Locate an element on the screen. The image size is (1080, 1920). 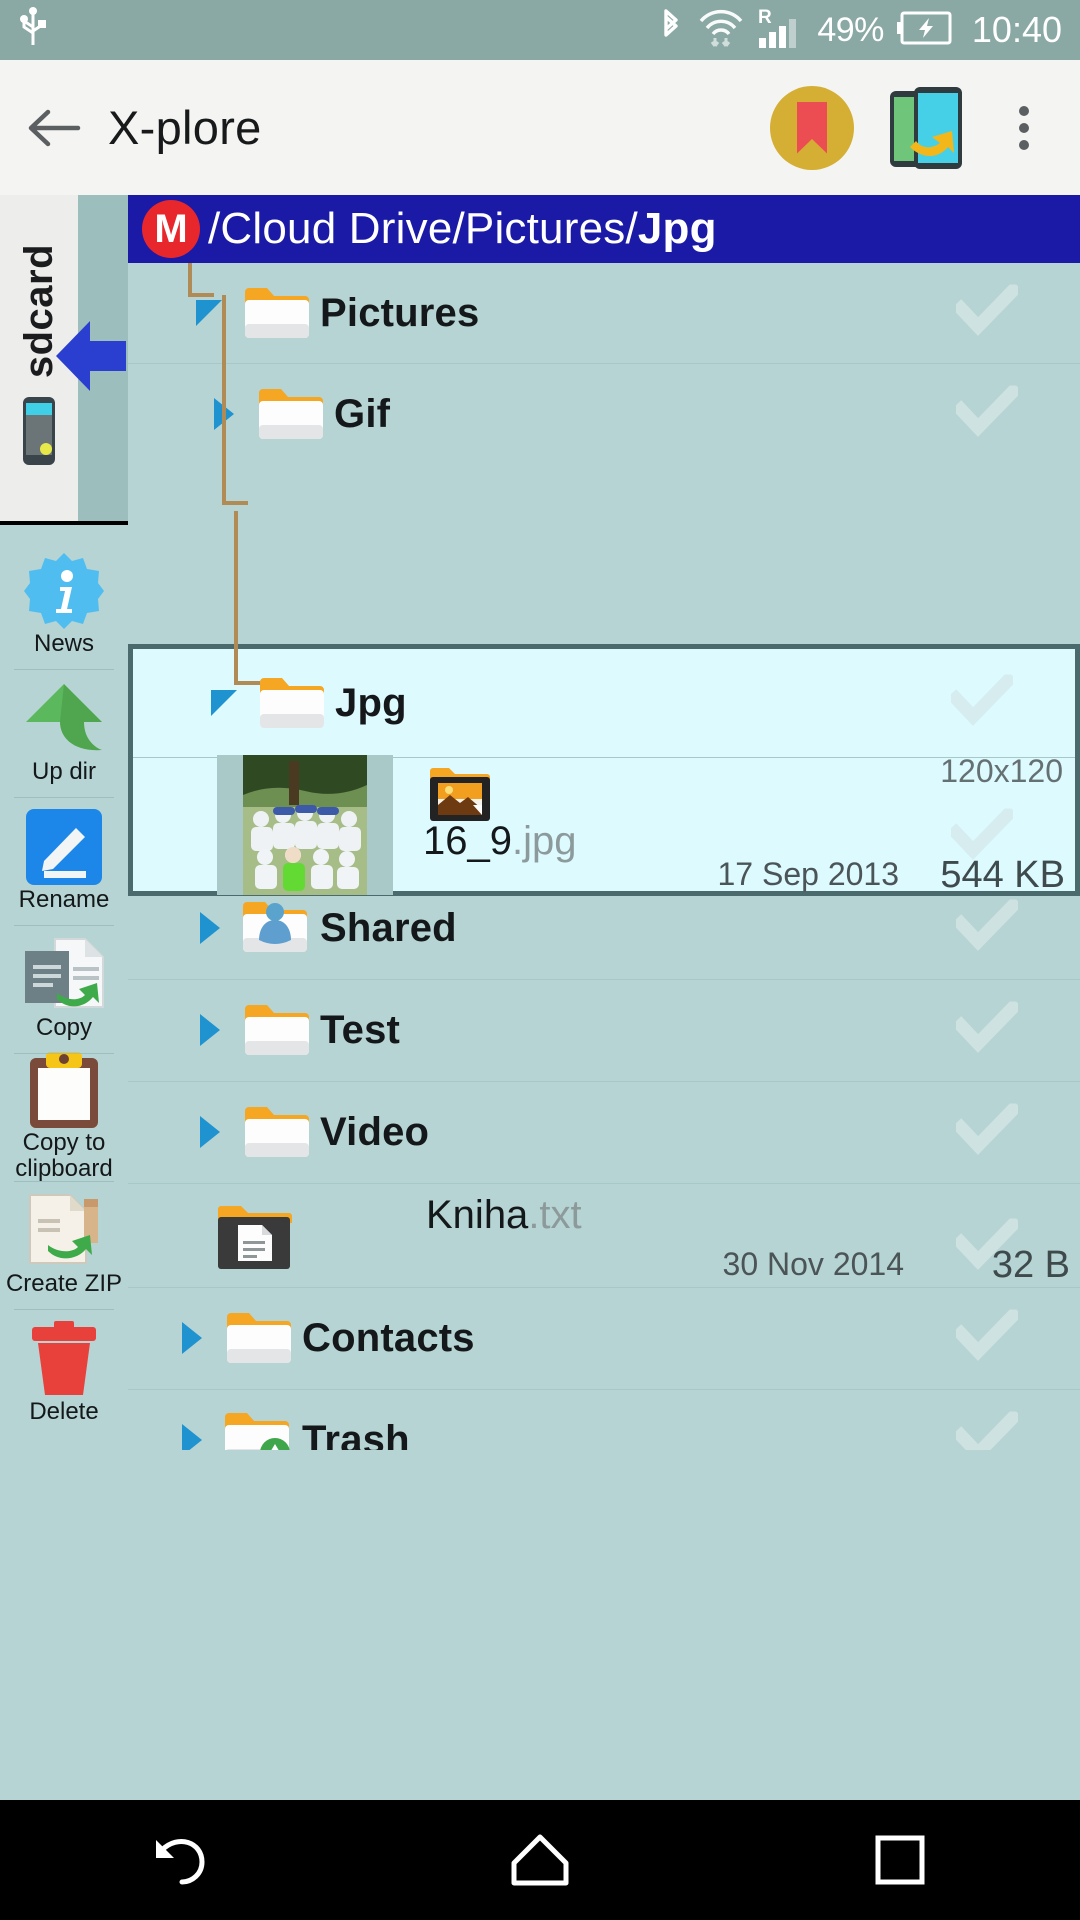
tool-create-zip: Create ZIP is located at coordinates (64, 1245).